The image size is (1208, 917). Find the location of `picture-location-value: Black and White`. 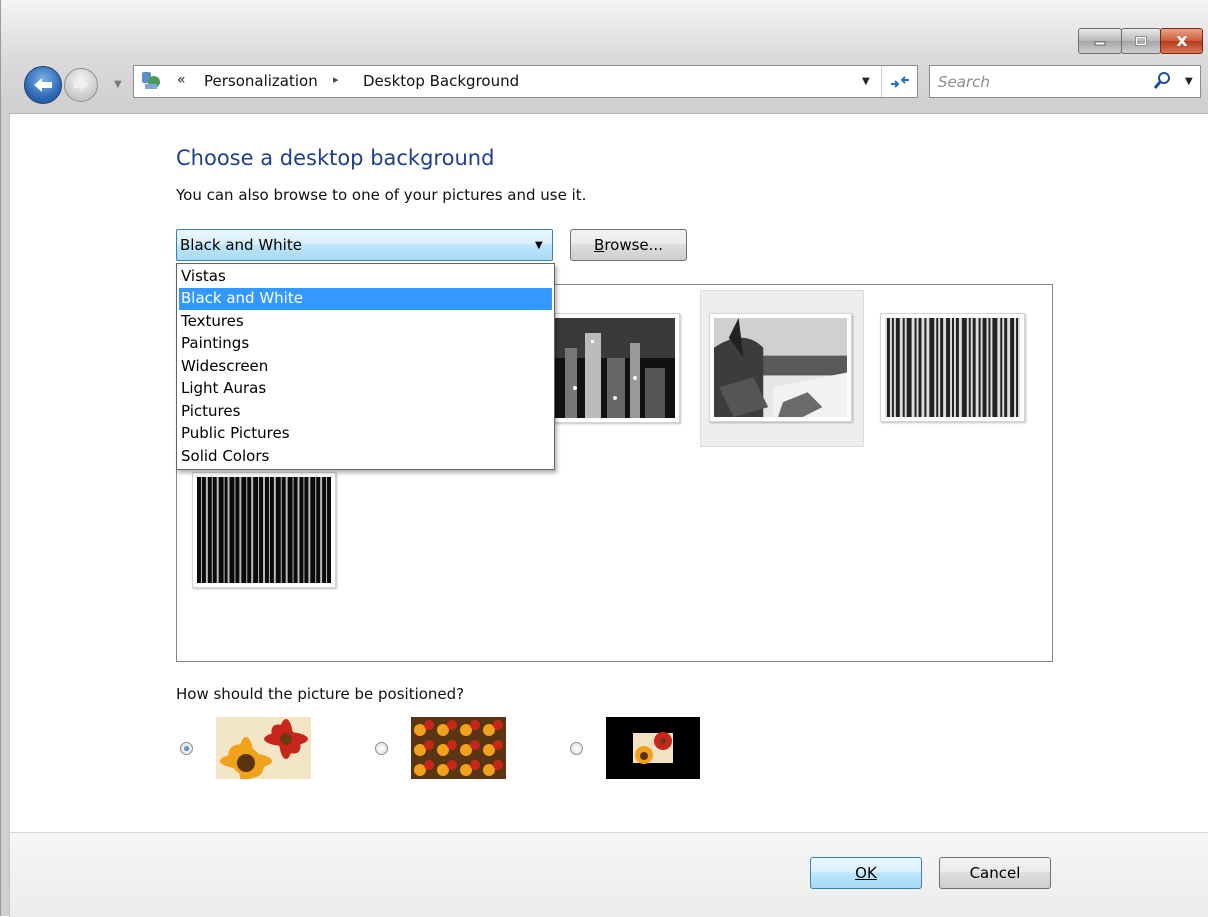

picture-location-value: Black and White is located at coordinates (241, 245).